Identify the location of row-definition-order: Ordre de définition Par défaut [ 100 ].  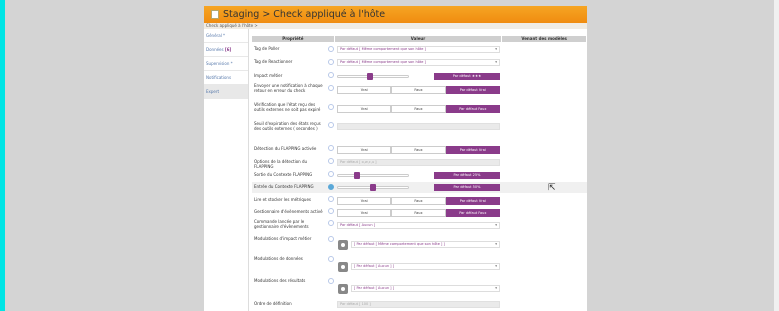
(419, 304).